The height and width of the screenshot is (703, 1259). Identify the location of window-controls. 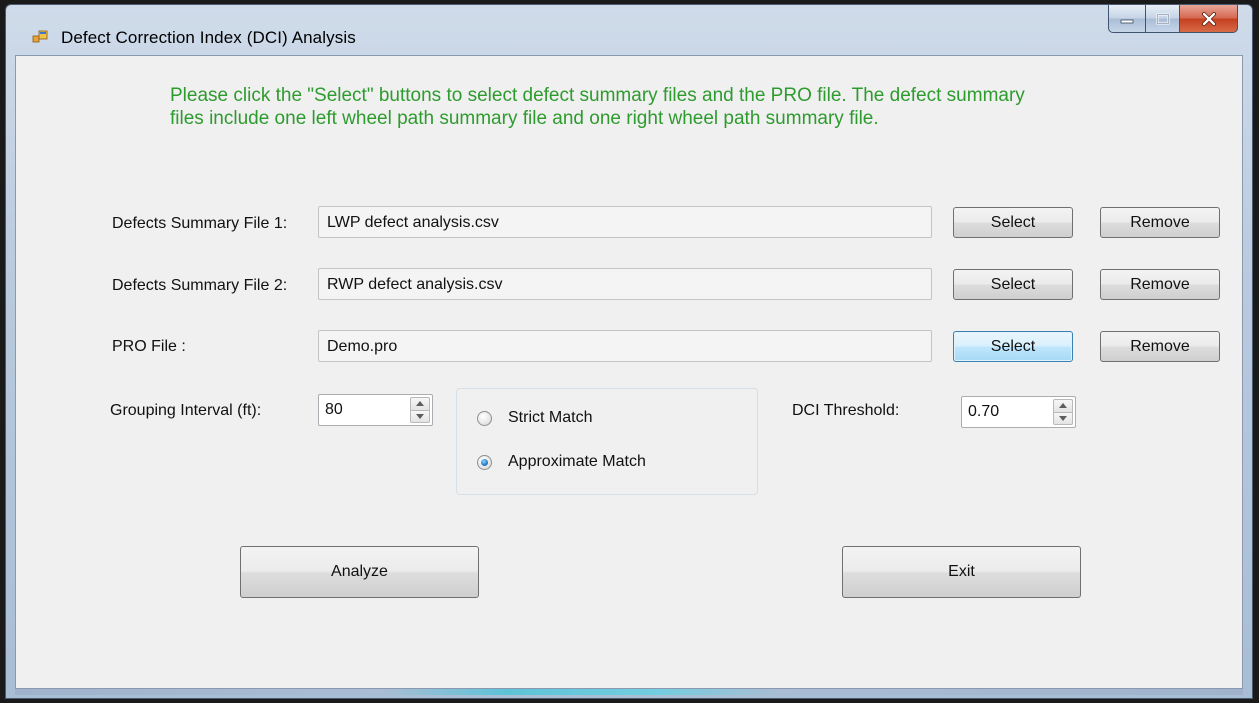
(1173, 21).